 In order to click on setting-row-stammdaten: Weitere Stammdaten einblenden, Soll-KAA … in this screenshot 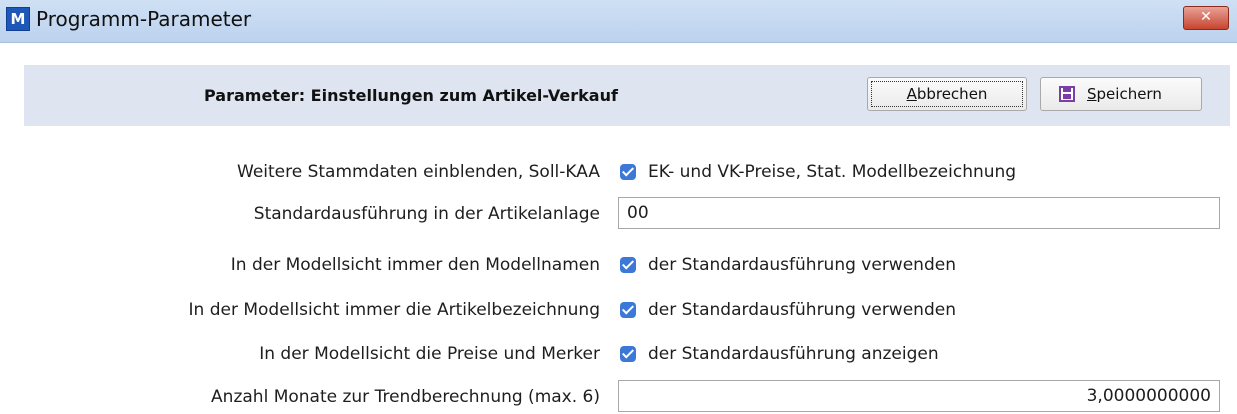, I will do `click(618, 172)`.